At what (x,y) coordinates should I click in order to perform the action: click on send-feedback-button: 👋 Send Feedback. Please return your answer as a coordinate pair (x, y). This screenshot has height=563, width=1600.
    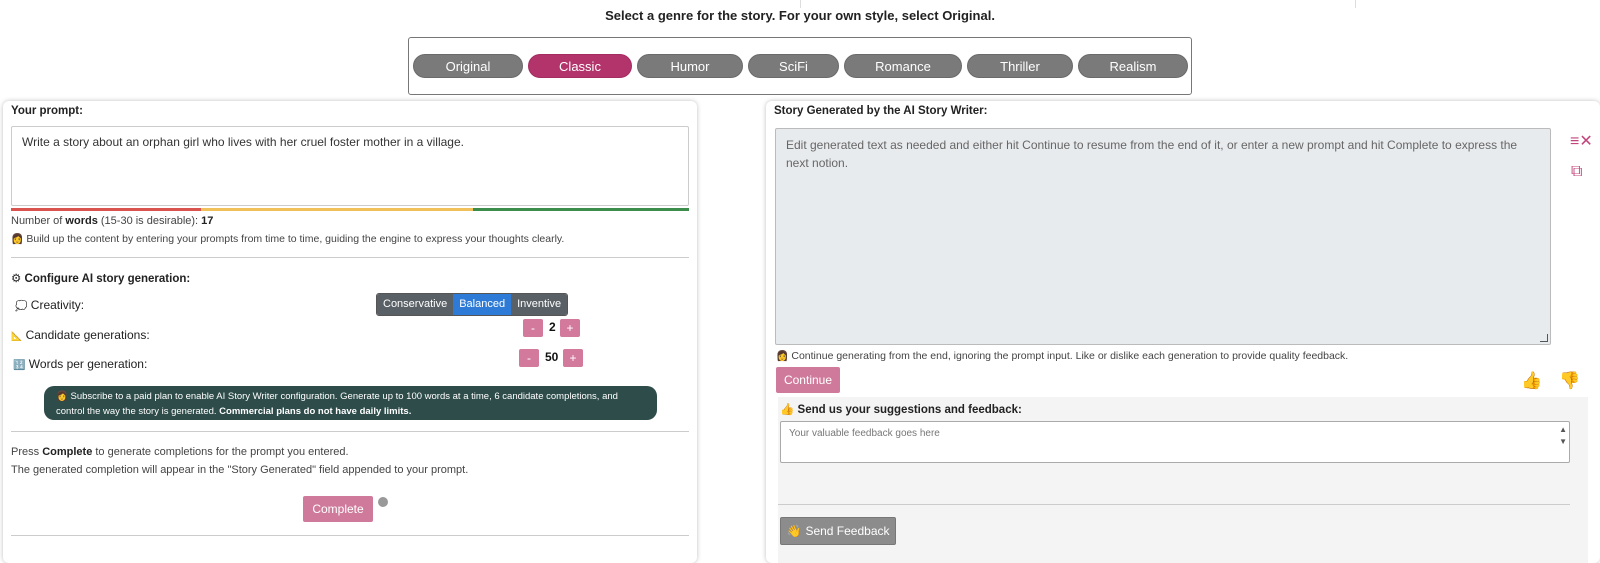
    Looking at the image, I should click on (838, 531).